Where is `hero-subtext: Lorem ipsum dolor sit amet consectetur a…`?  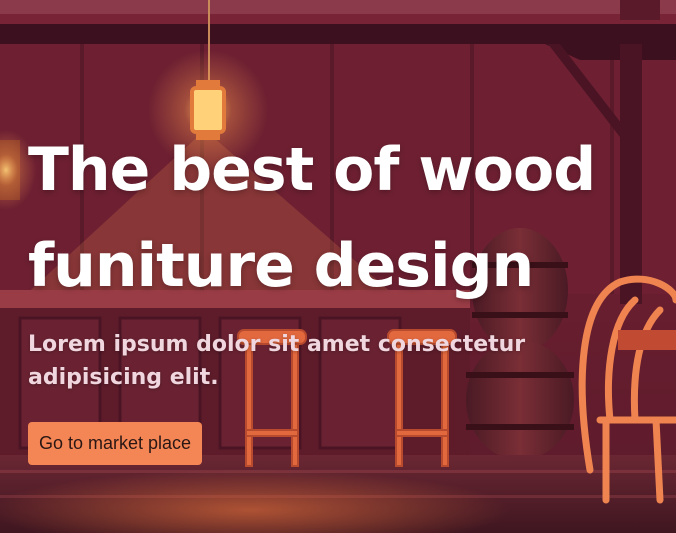
hero-subtext: Lorem ipsum dolor sit amet consectetur a… is located at coordinates (277, 361).